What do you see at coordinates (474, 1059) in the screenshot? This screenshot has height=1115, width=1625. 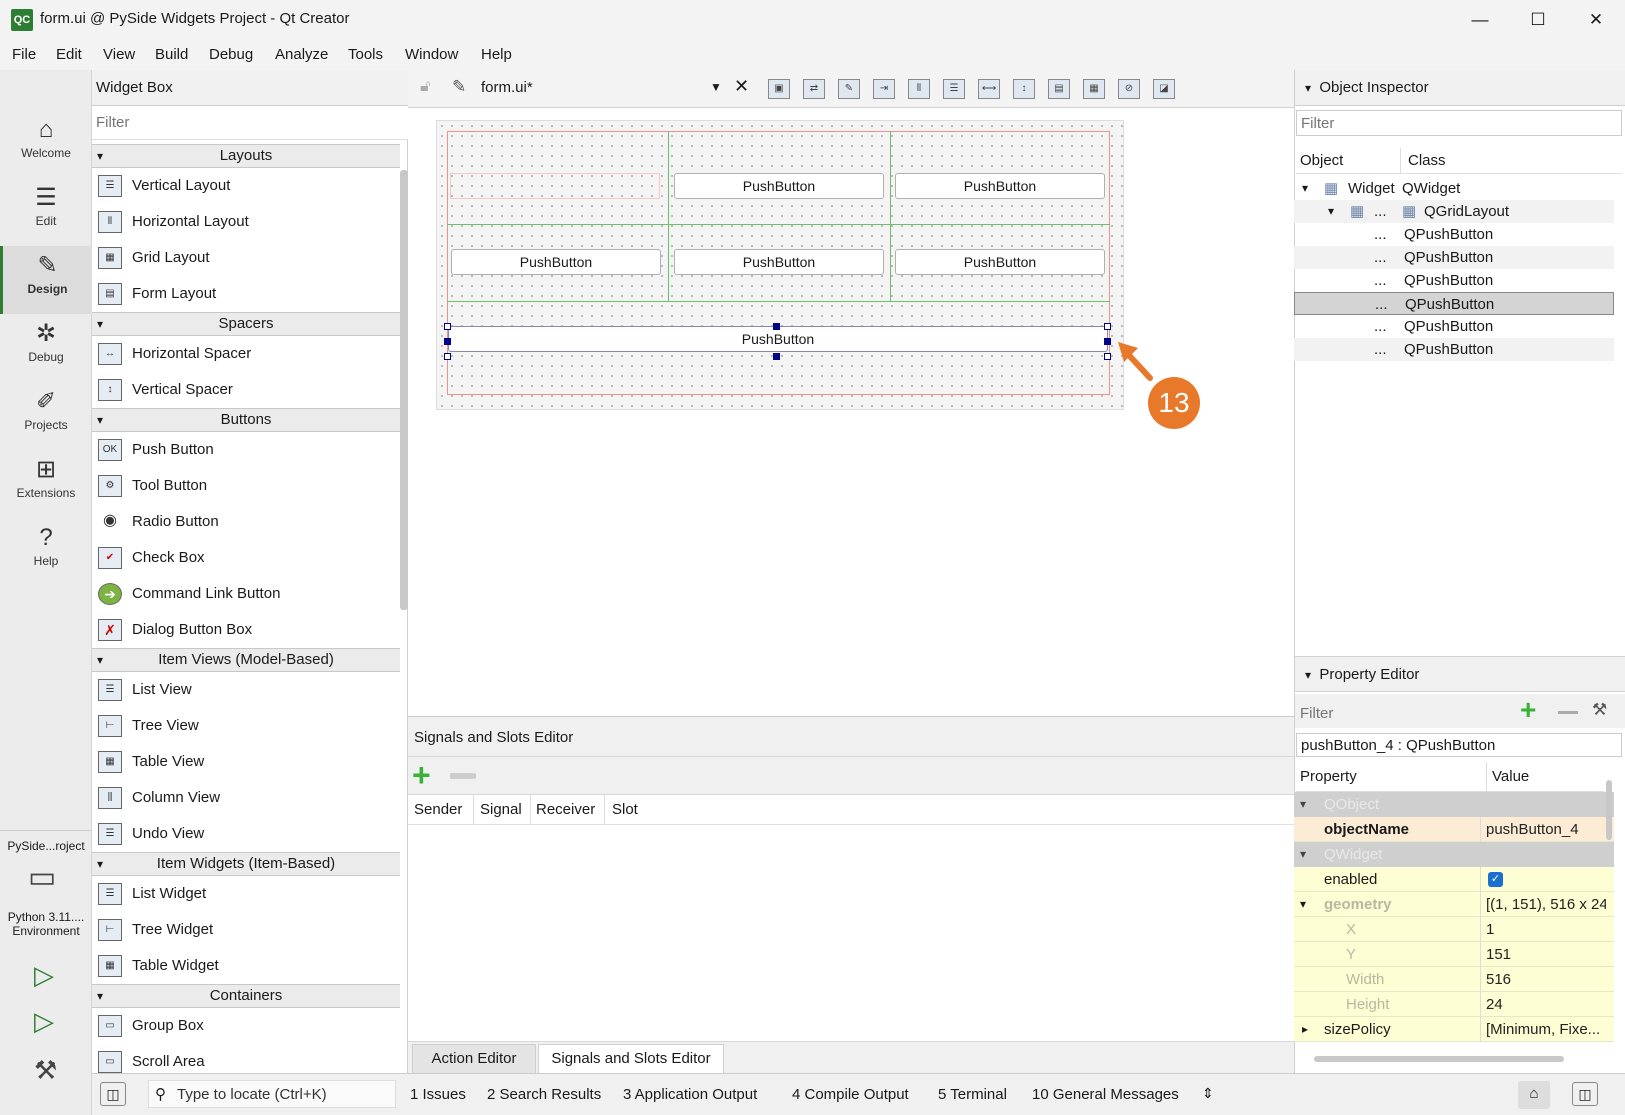 I see `tab-action-editor: Action Editor` at bounding box center [474, 1059].